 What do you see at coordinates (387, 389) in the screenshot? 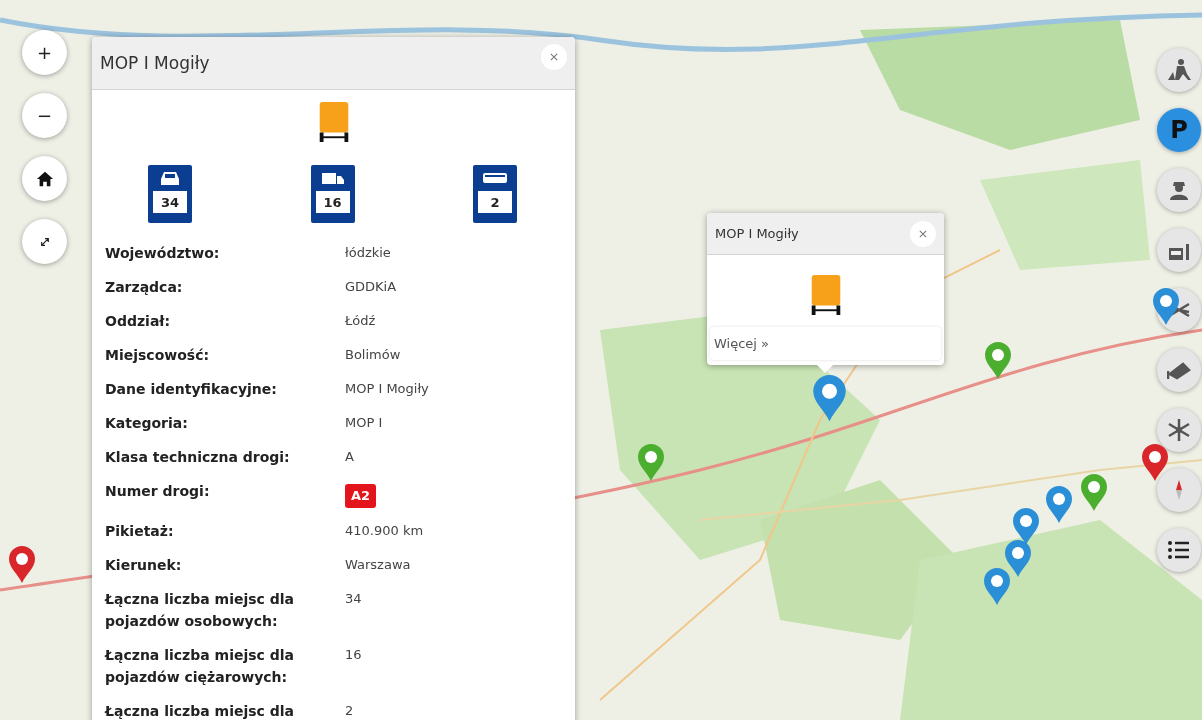
I see `field-value: MOP I Mogiły` at bounding box center [387, 389].